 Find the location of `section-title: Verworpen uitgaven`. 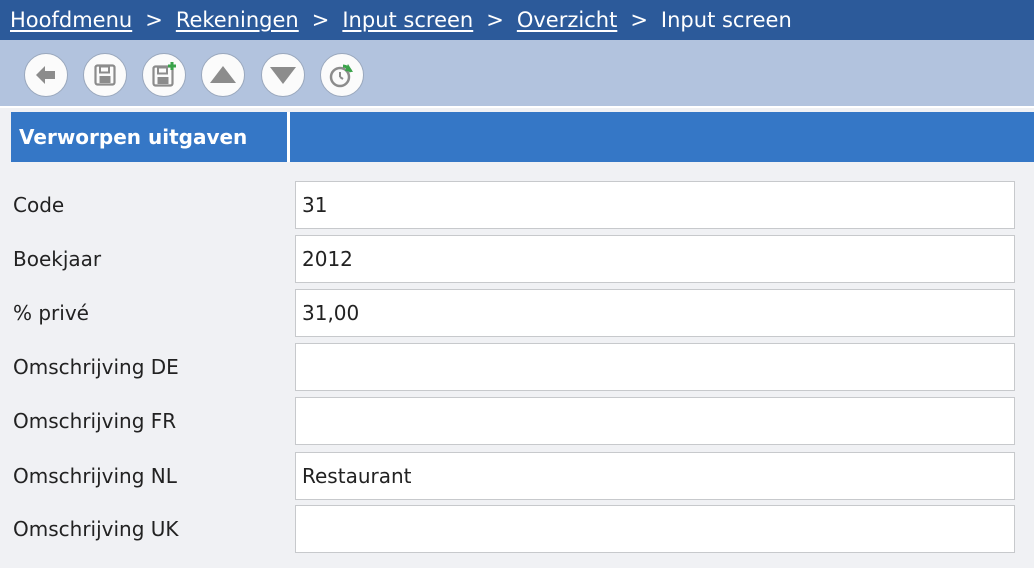

section-title: Verworpen uitgaven is located at coordinates (150, 137).